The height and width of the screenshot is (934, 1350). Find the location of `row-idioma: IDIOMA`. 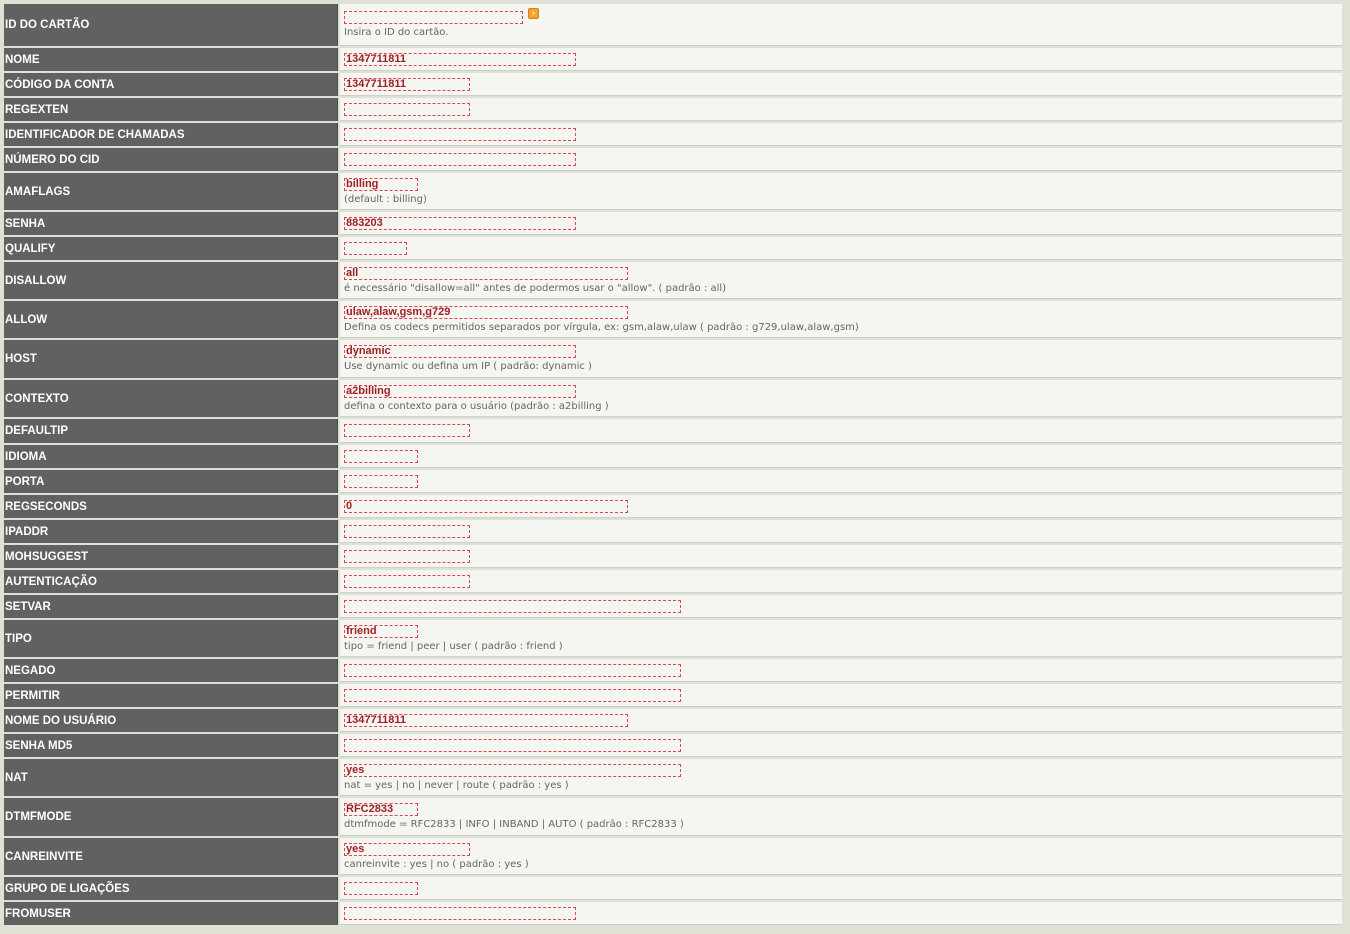

row-idioma: IDIOMA is located at coordinates (673, 456).